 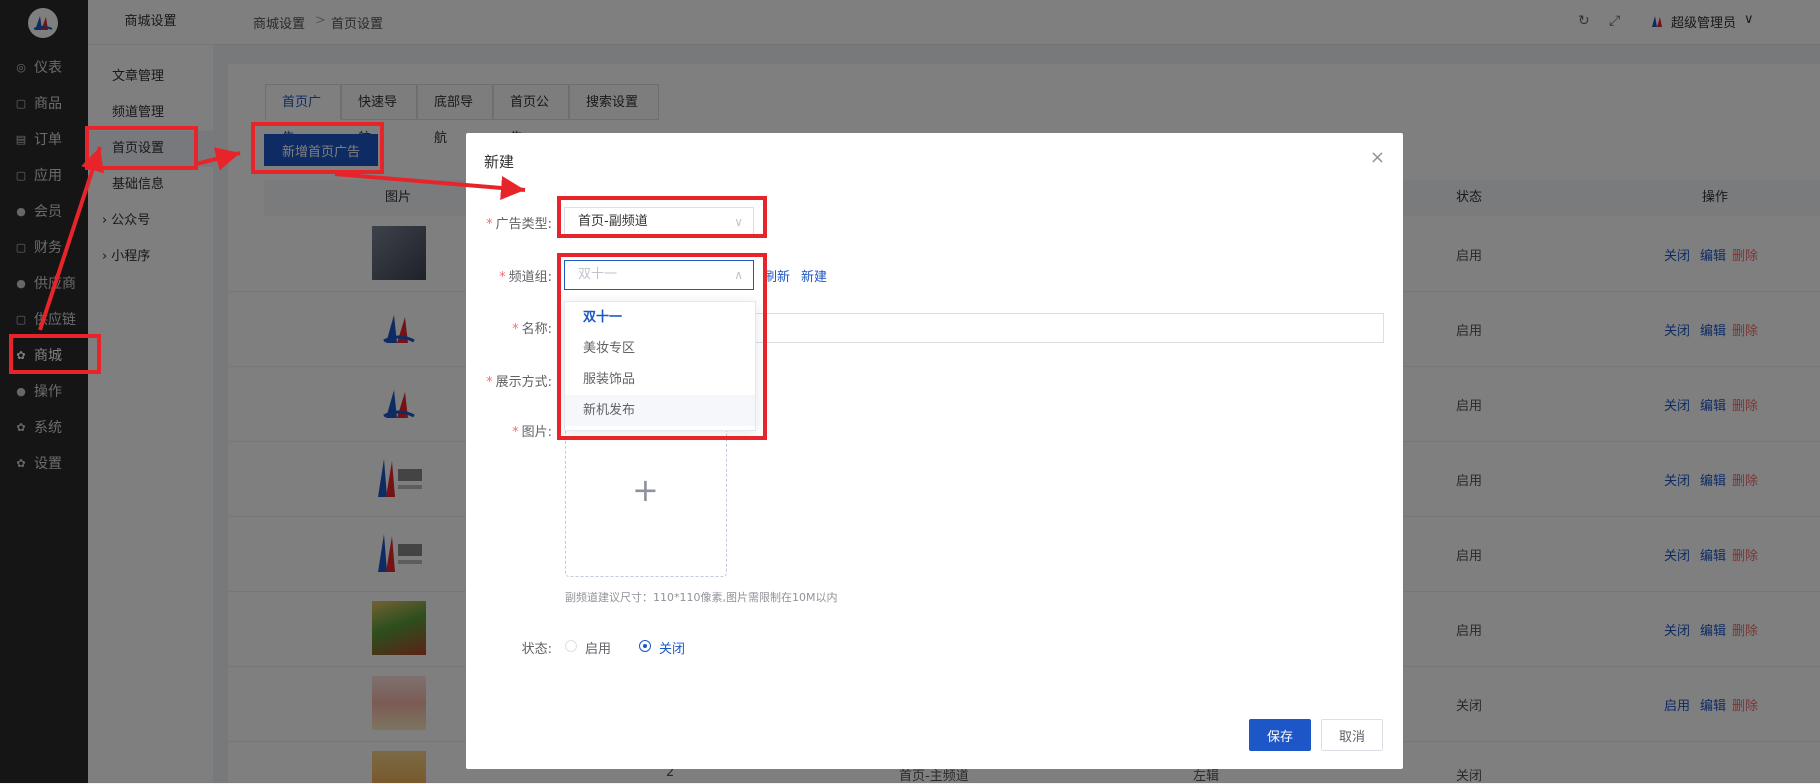 What do you see at coordinates (218, 159) in the screenshot?
I see `arrow-home-settings-to-add` at bounding box center [218, 159].